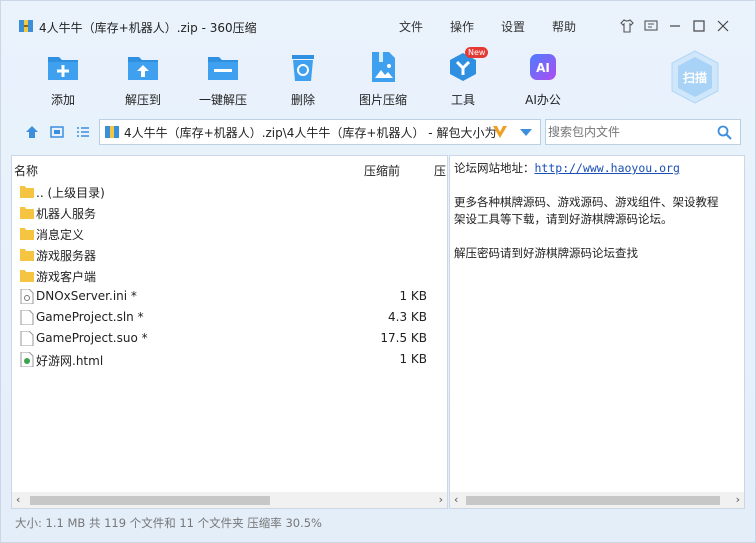 The height and width of the screenshot is (543, 756). What do you see at coordinates (724, 132) in the screenshot?
I see `search-icon` at bounding box center [724, 132].